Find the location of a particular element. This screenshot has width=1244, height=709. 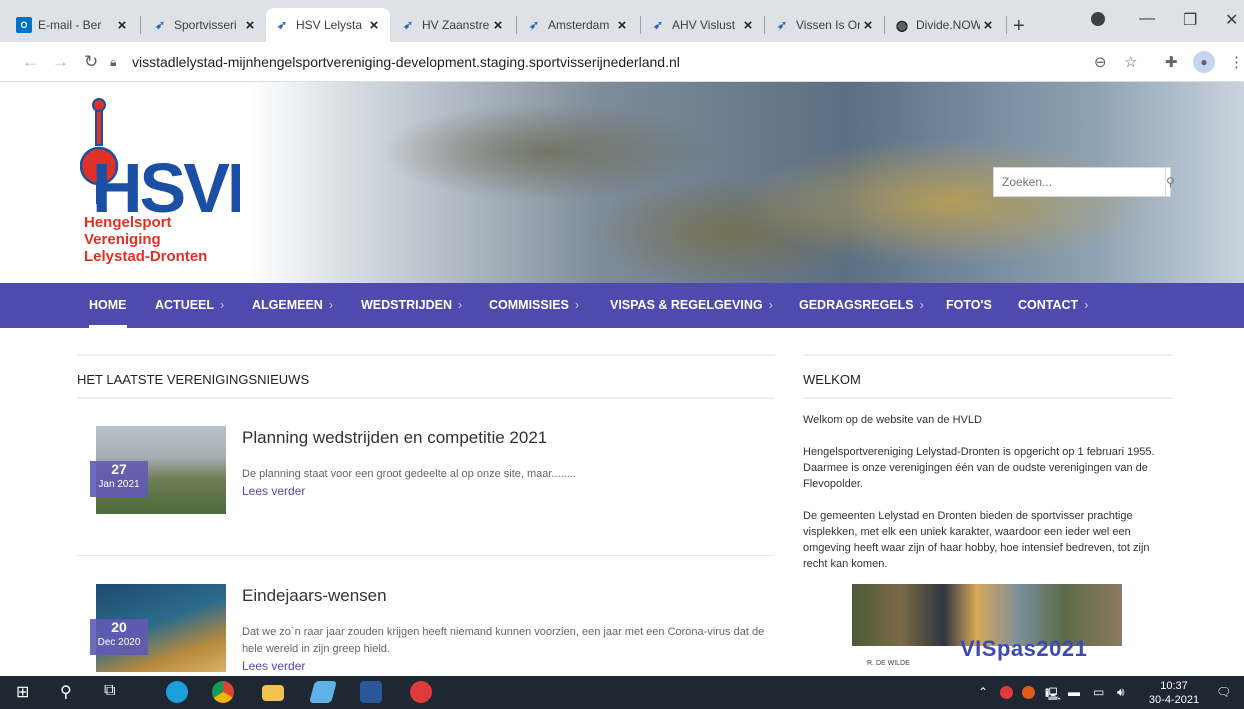

forward-icon: → is located at coordinates (60, 62).